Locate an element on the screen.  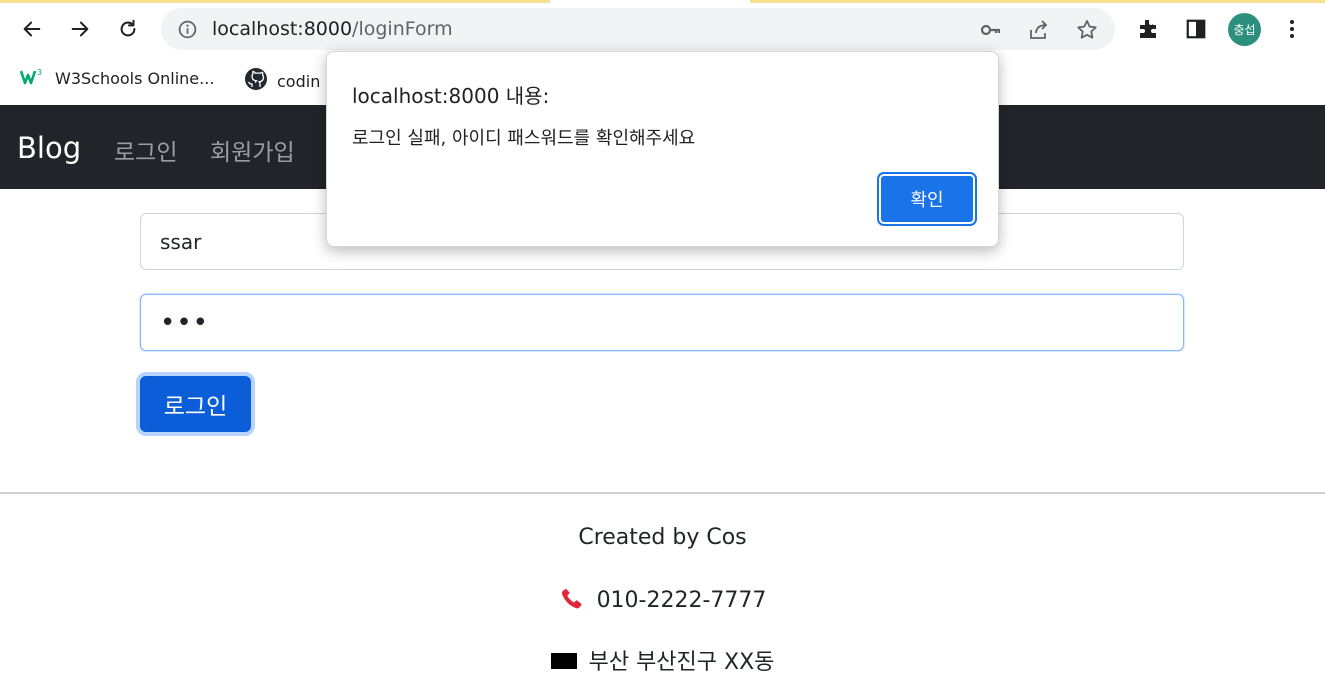
dialog-ok-button: 확인 is located at coordinates (927, 199).